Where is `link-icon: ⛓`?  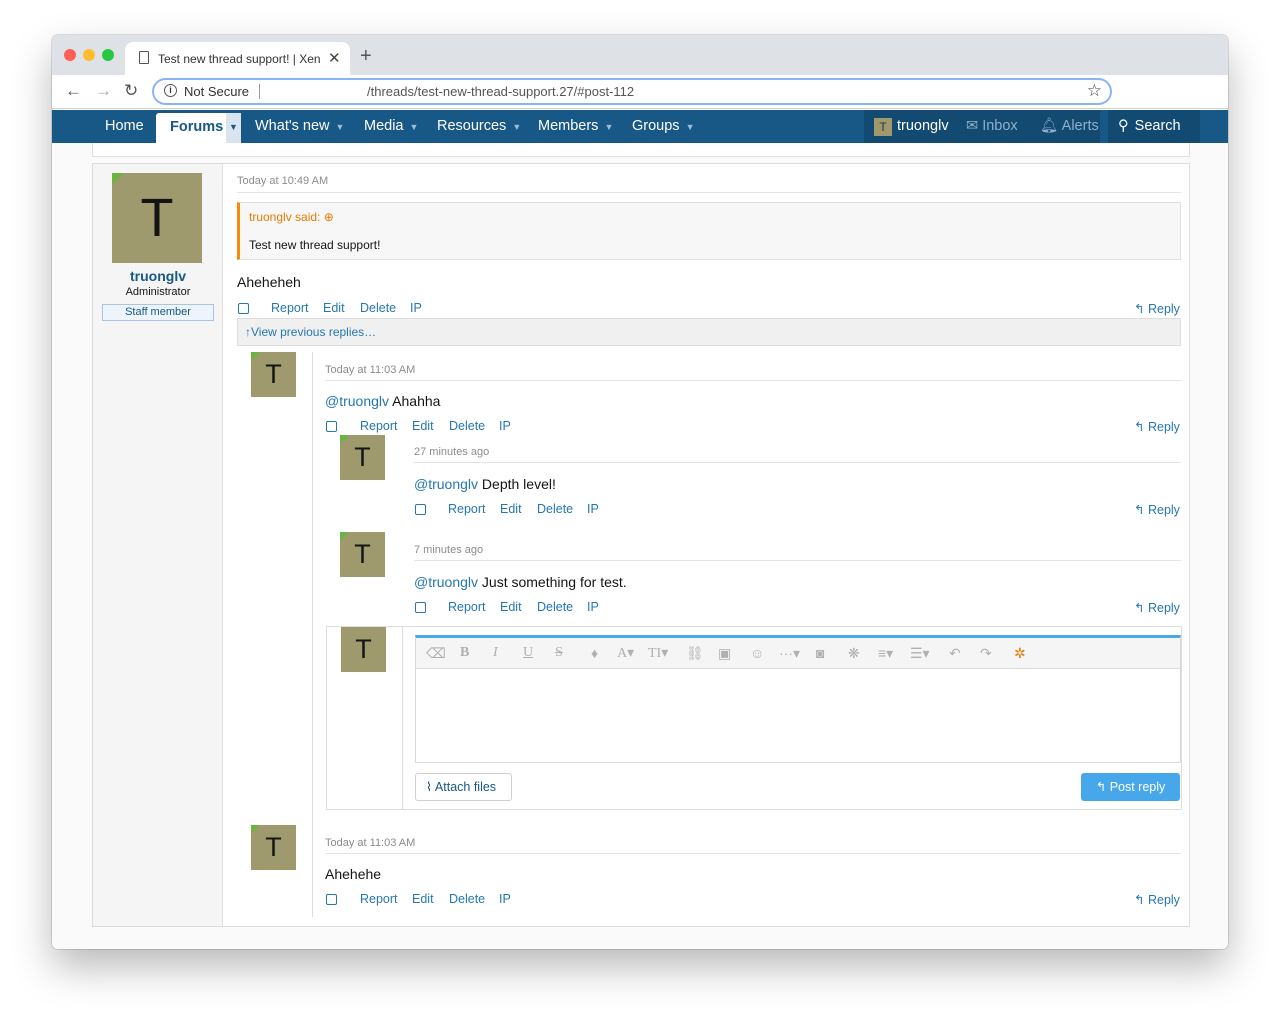
link-icon: ⛓ is located at coordinates (695, 653).